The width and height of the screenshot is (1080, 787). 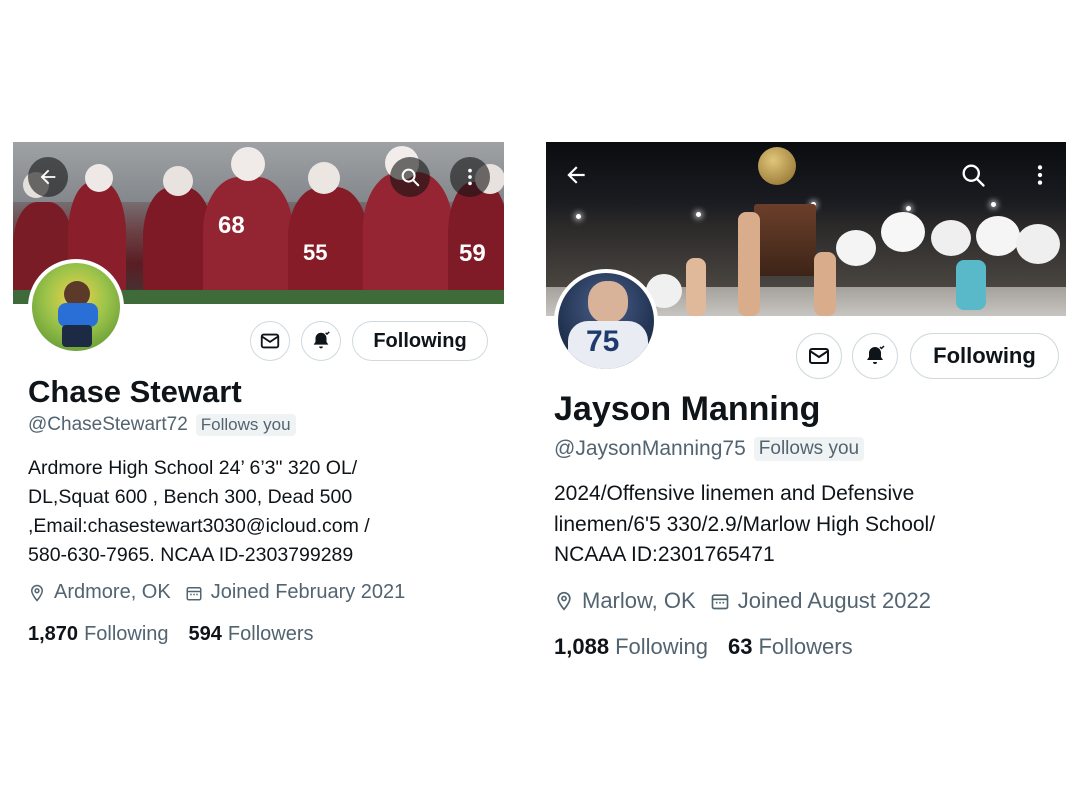 I want to click on followers-count: 63, so click(x=740, y=646).